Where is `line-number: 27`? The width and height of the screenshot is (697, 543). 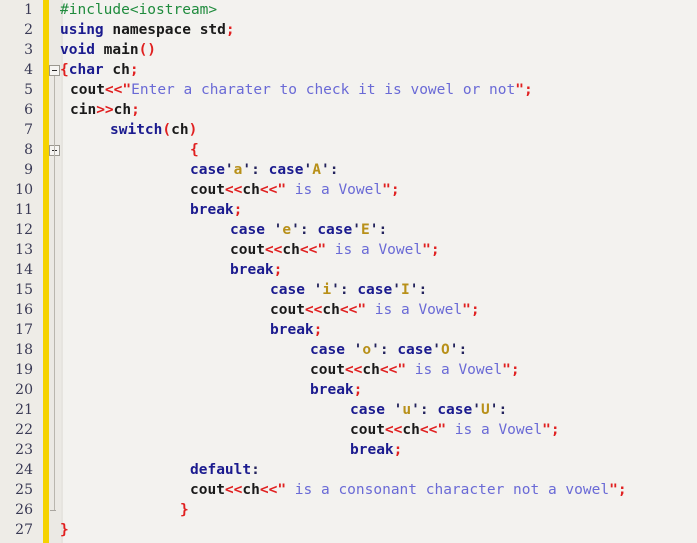
line-number: 27 is located at coordinates (24, 530).